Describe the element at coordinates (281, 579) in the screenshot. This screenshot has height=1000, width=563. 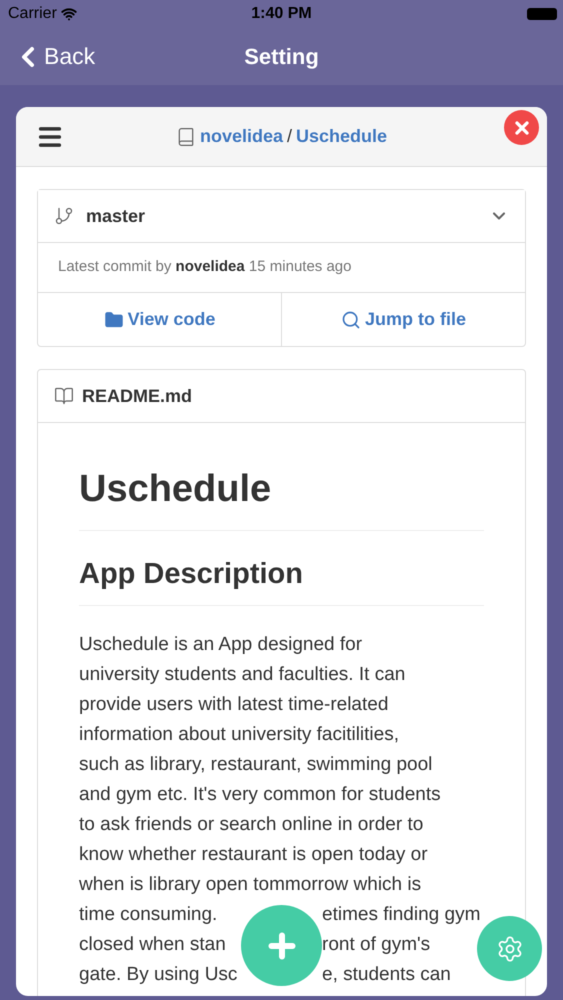
I see `section-heading: App Description` at that location.